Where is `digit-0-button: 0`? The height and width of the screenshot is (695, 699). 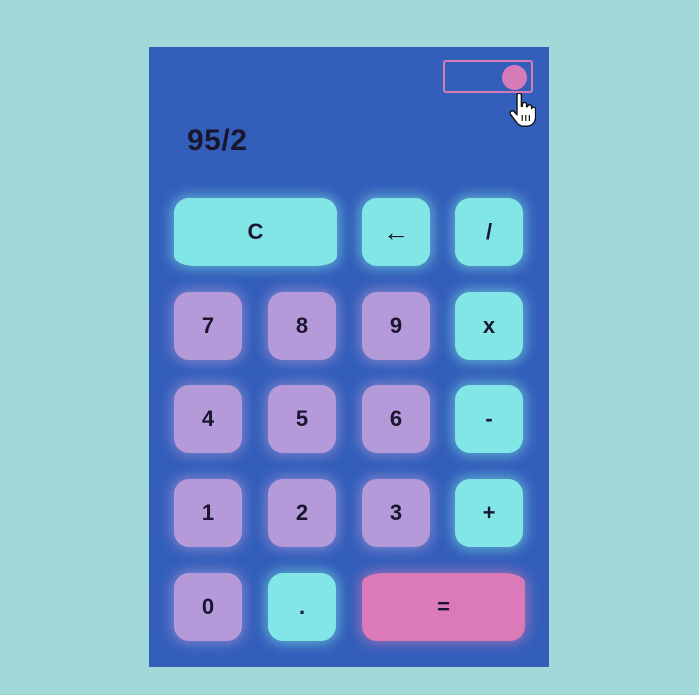 digit-0-button: 0 is located at coordinates (208, 607).